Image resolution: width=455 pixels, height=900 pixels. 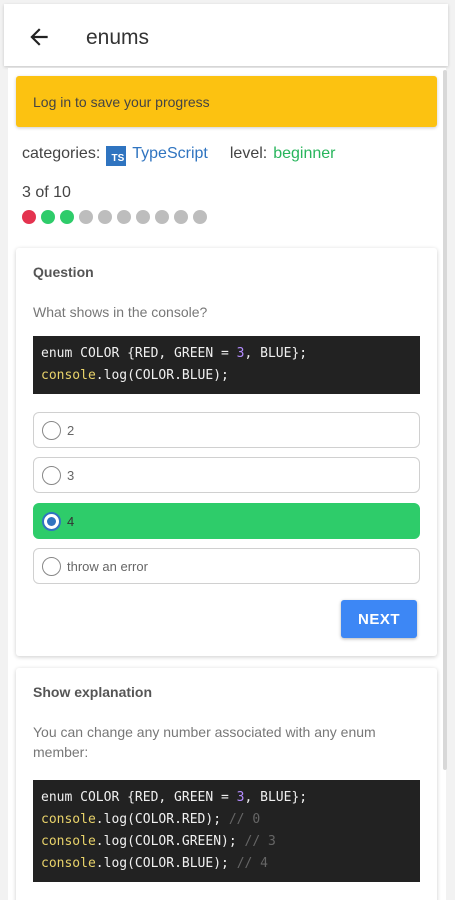 I want to click on level-value: beginner, so click(x=304, y=153).